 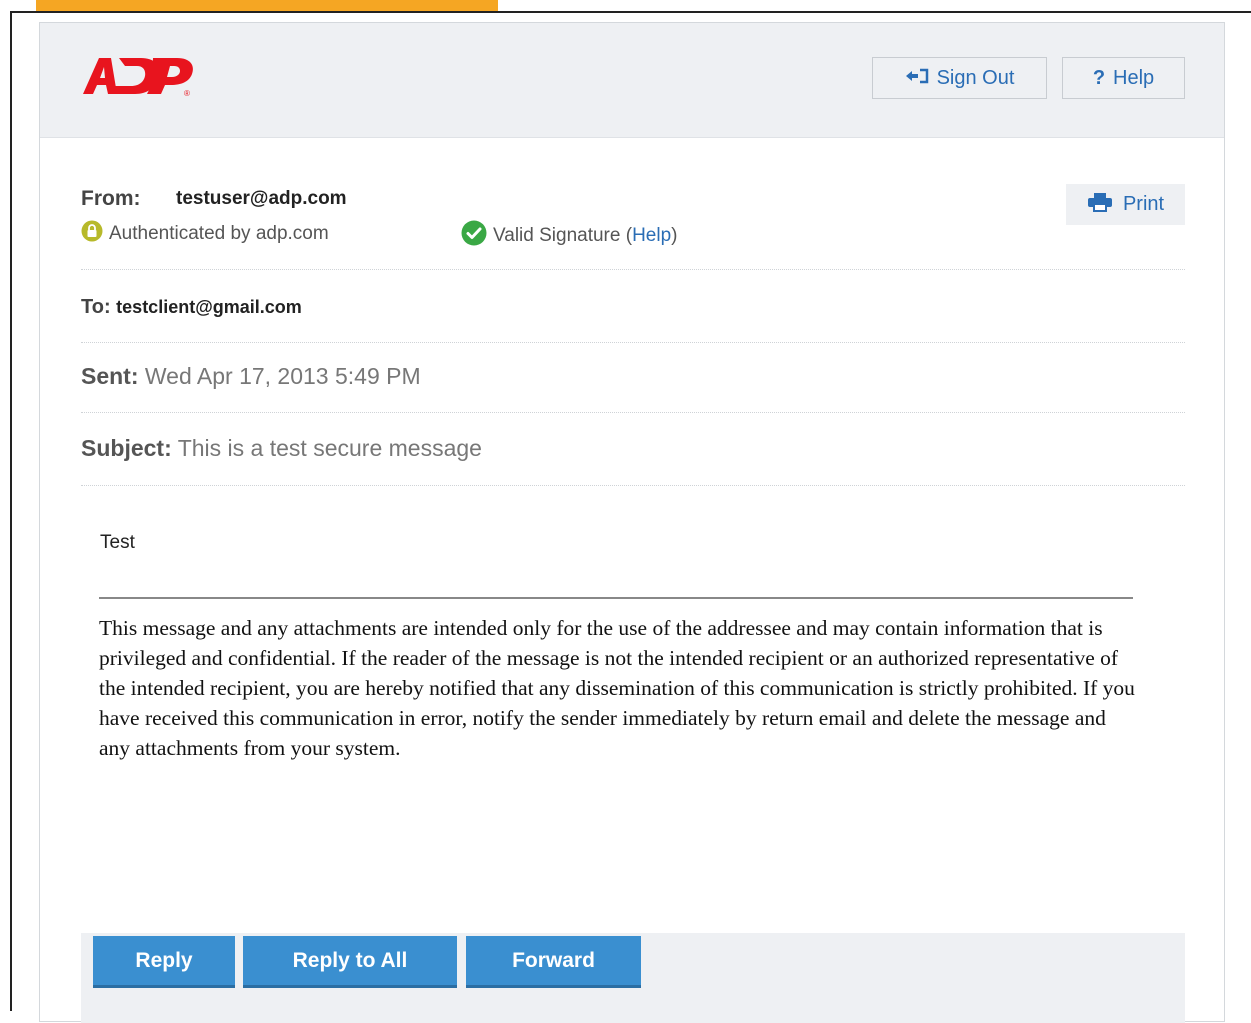 I want to click on question-icon: ?, so click(x=1099, y=77).